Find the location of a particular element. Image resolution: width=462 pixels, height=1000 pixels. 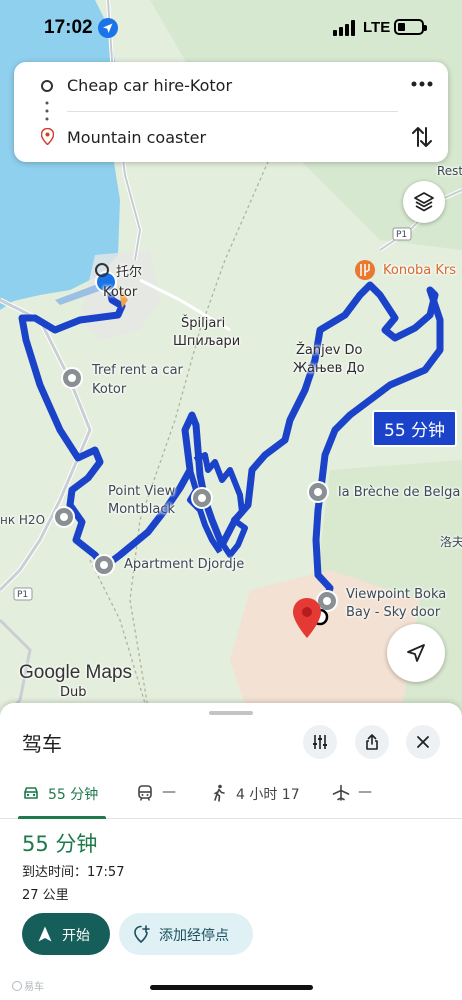

start-navigation-button: 开始 is located at coordinates (66, 934).